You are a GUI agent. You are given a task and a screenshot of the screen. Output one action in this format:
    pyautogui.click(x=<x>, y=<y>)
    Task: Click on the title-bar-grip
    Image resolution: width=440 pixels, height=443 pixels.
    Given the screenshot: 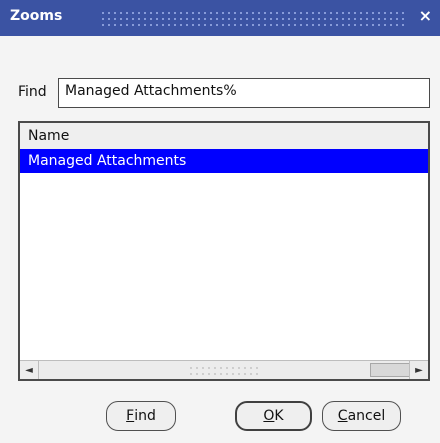 What is the action you would take?
    pyautogui.click(x=252, y=18)
    